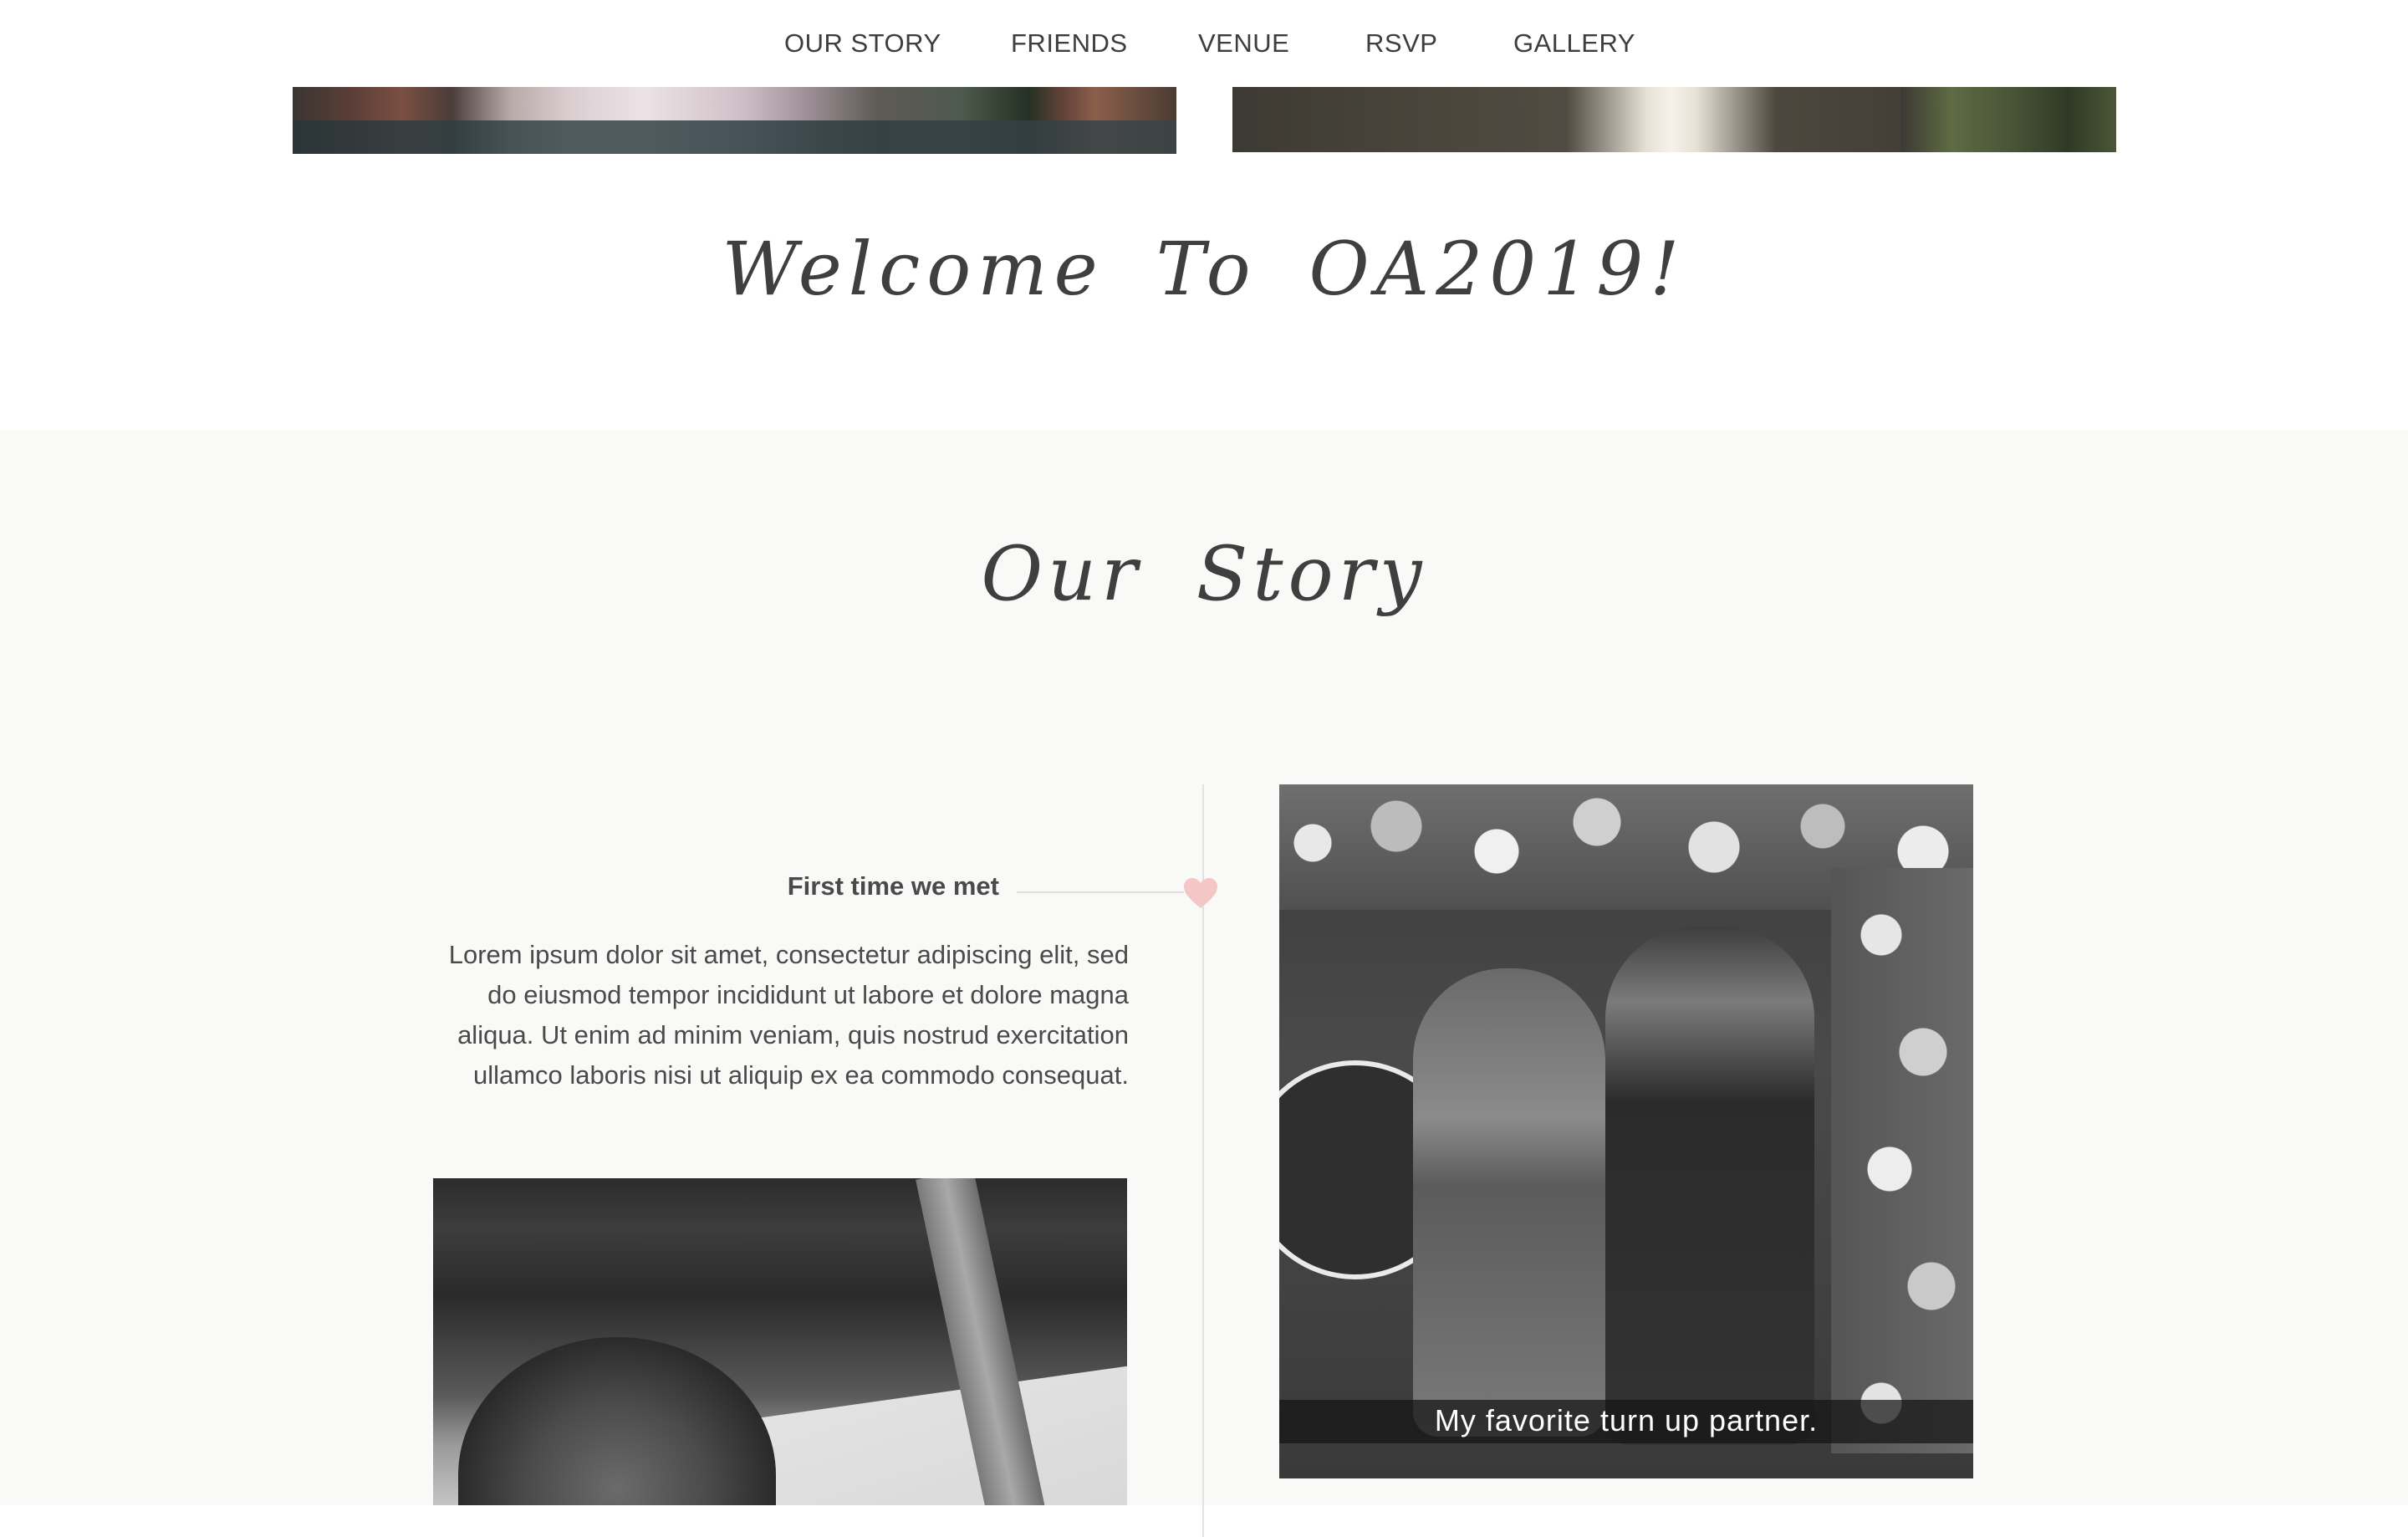 The width and height of the screenshot is (2408, 1537). What do you see at coordinates (1627, 1420) in the screenshot?
I see `photo-caption: My favorite turn up partner.` at bounding box center [1627, 1420].